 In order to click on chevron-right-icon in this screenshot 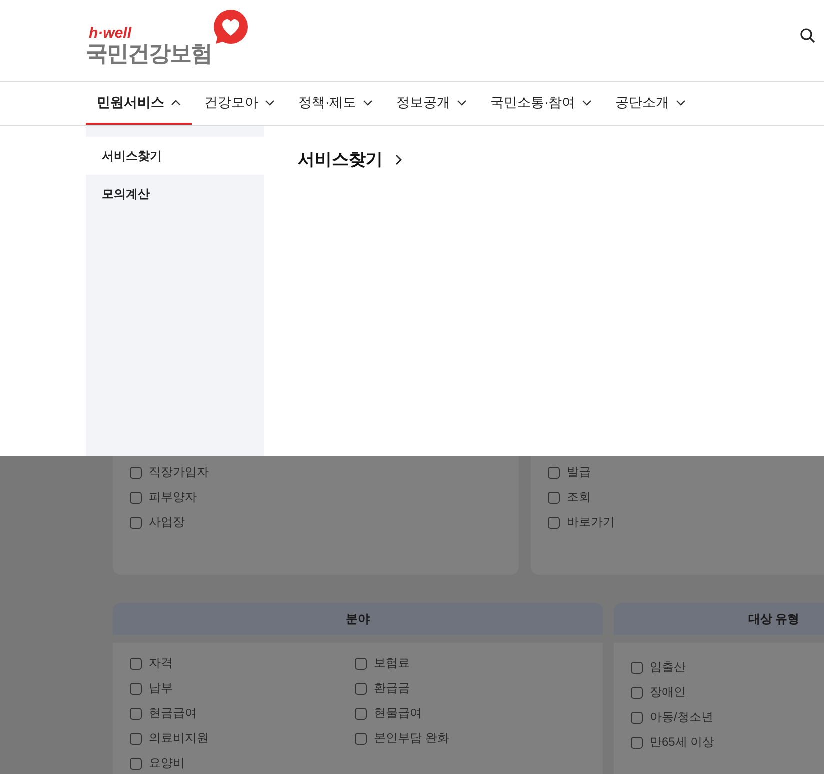, I will do `click(399, 160)`.